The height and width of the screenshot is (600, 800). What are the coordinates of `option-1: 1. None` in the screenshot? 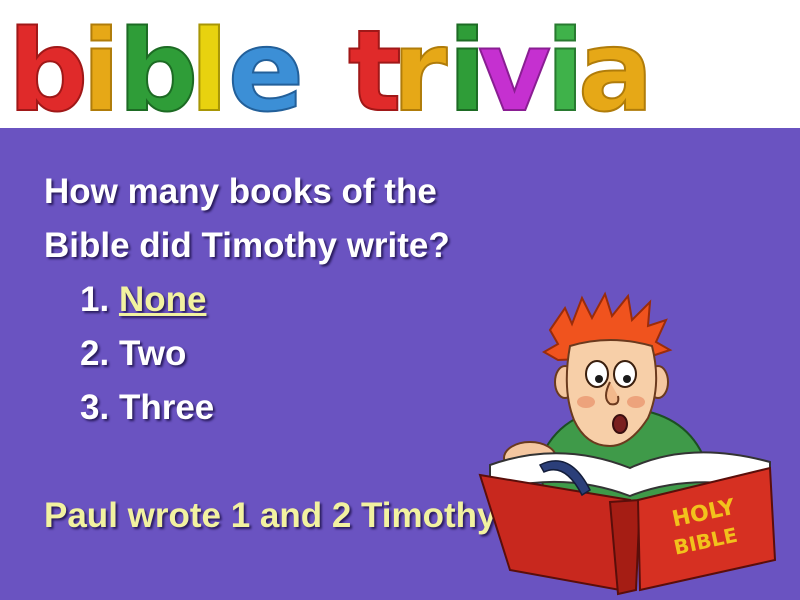 It's located at (143, 300).